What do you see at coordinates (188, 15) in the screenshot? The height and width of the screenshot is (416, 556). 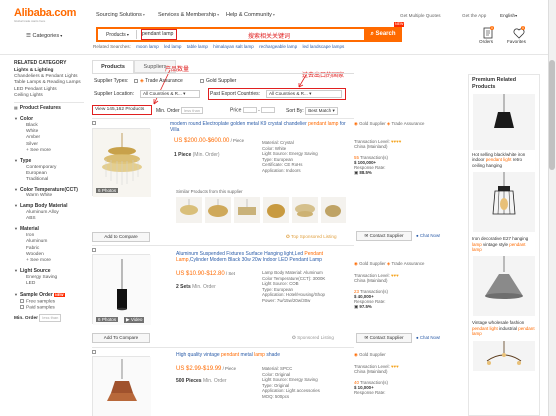 I see `nav-services-membership: Services & Membership▾` at bounding box center [188, 15].